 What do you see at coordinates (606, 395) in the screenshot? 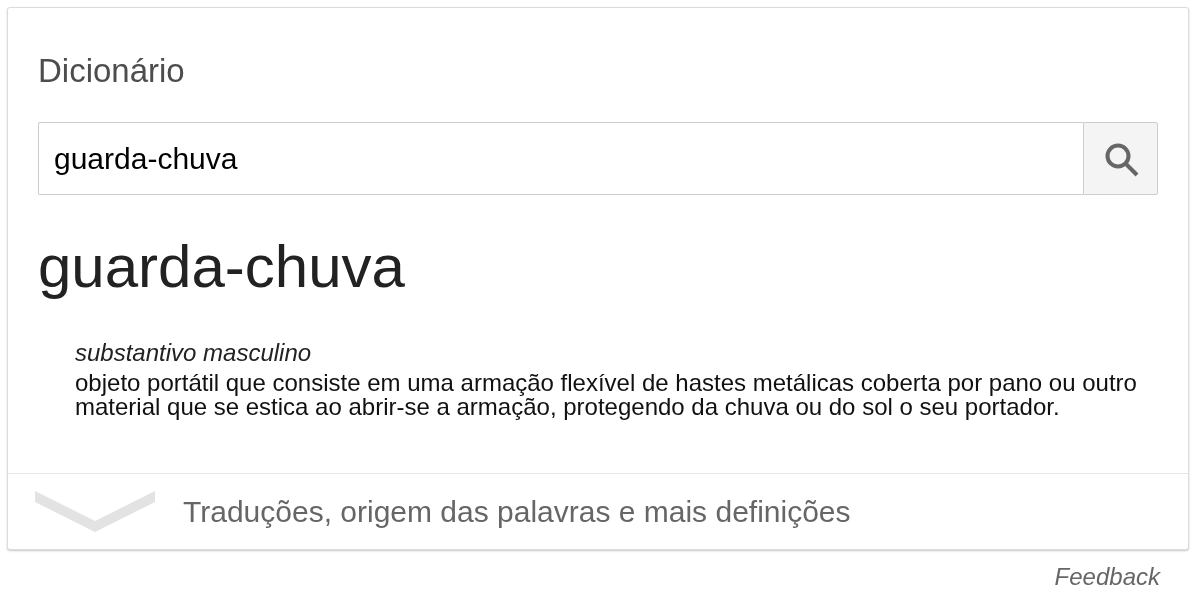
I see `definition-text: objeto portátil que consiste em uma armação flexível de hastes metálicas coberta por pano ou outro material que se estica ao abrir-se a armação, protegendo da chuva ou do sol o seu portador.` at bounding box center [606, 395].